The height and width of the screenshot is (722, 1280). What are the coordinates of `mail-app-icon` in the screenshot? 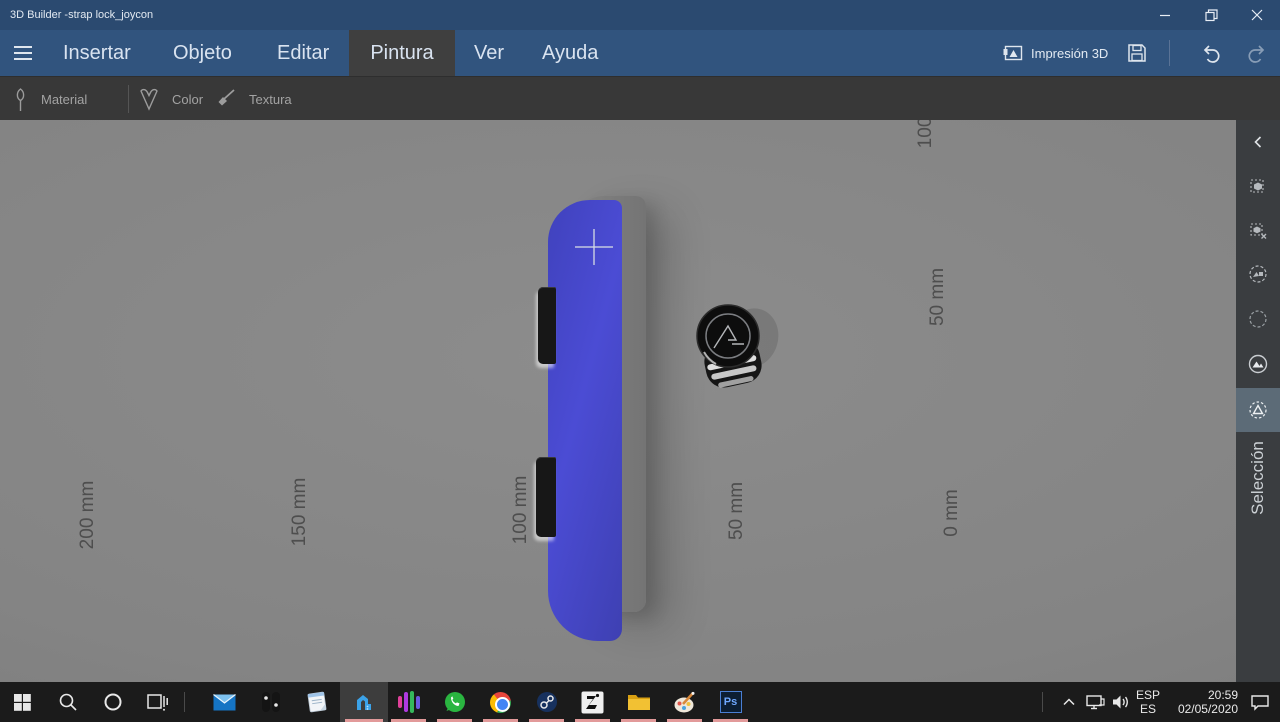 It's located at (224, 701).